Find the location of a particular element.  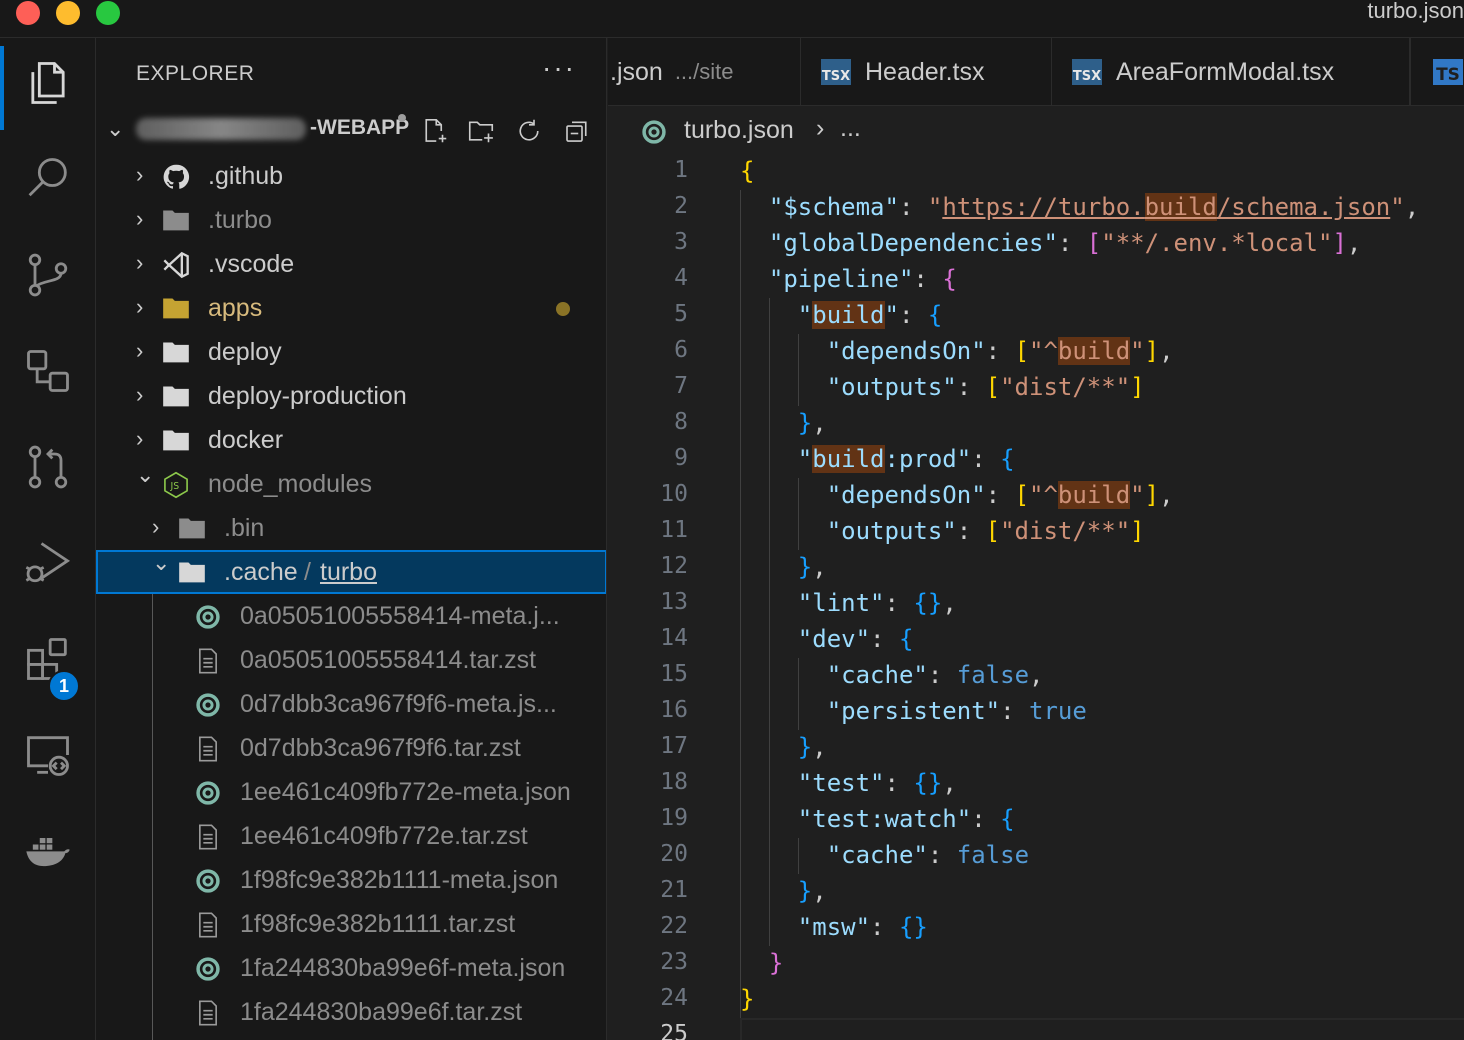

activity-remote-explorer is located at coordinates (48, 371).